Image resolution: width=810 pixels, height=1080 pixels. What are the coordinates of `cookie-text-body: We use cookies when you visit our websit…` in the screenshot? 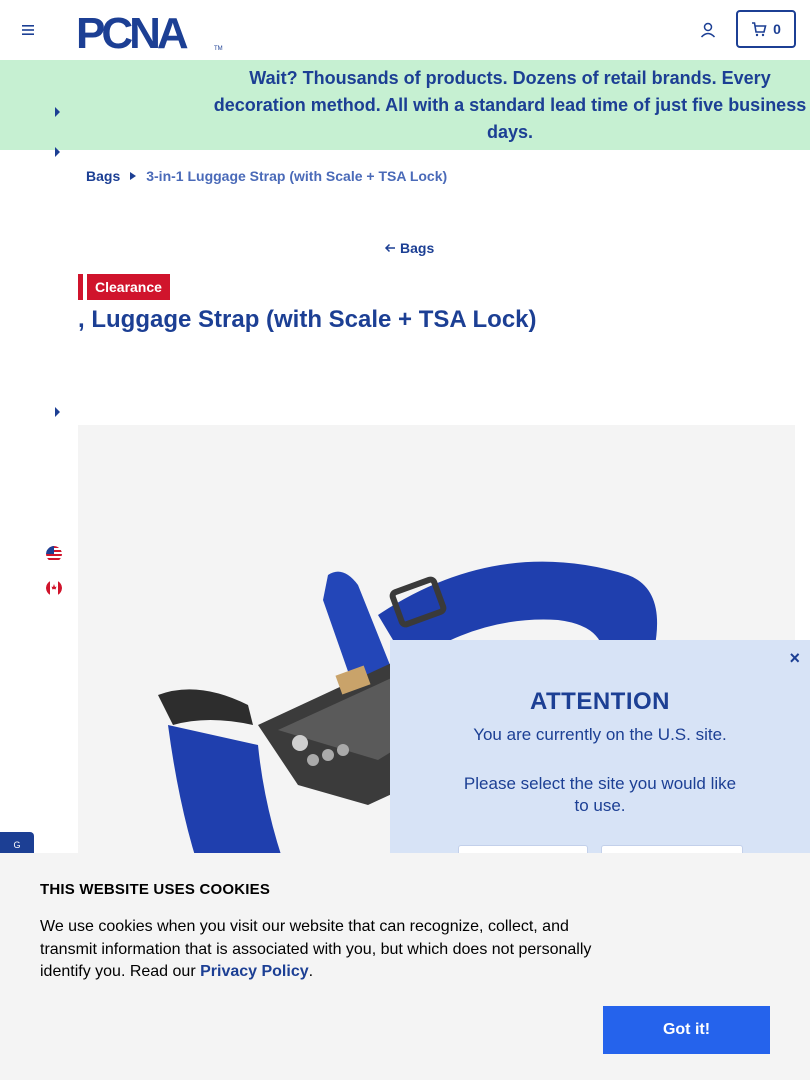 It's located at (316, 949).